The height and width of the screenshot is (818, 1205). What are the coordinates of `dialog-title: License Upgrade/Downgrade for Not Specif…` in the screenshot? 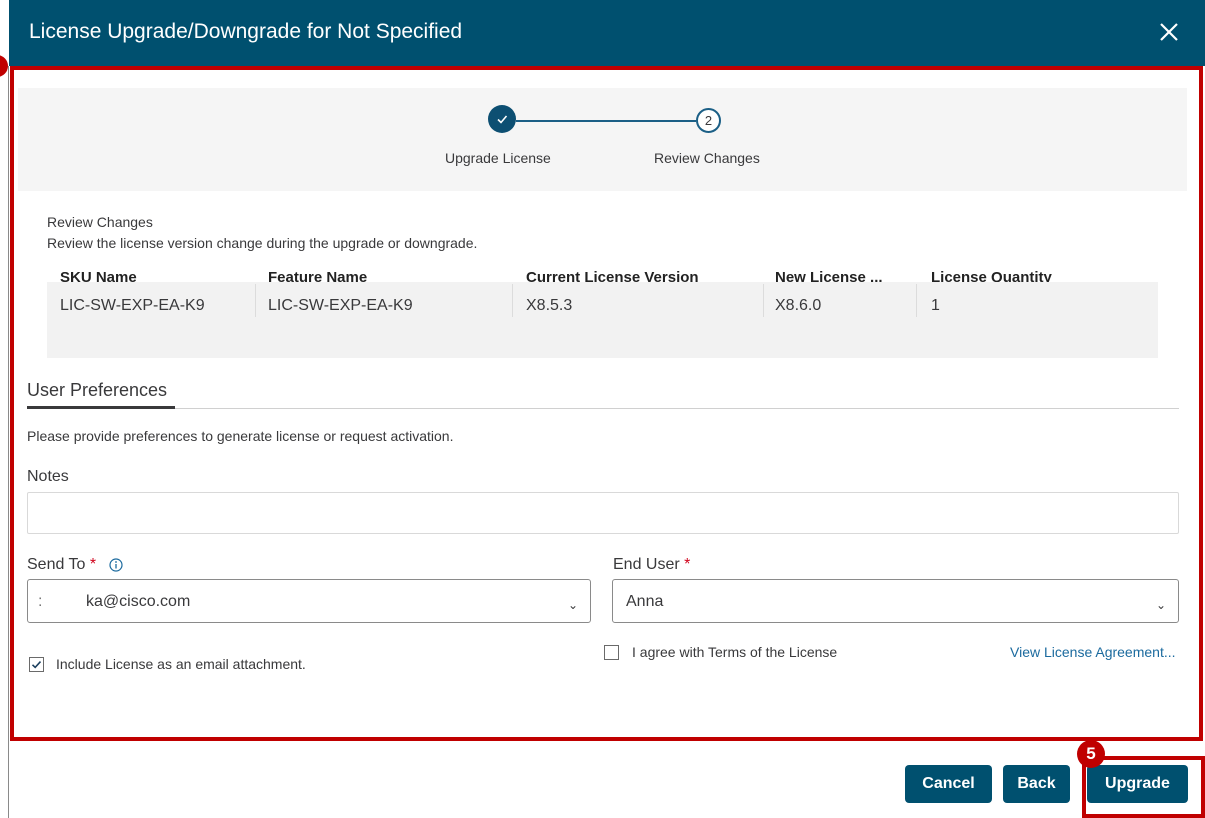 It's located at (246, 31).